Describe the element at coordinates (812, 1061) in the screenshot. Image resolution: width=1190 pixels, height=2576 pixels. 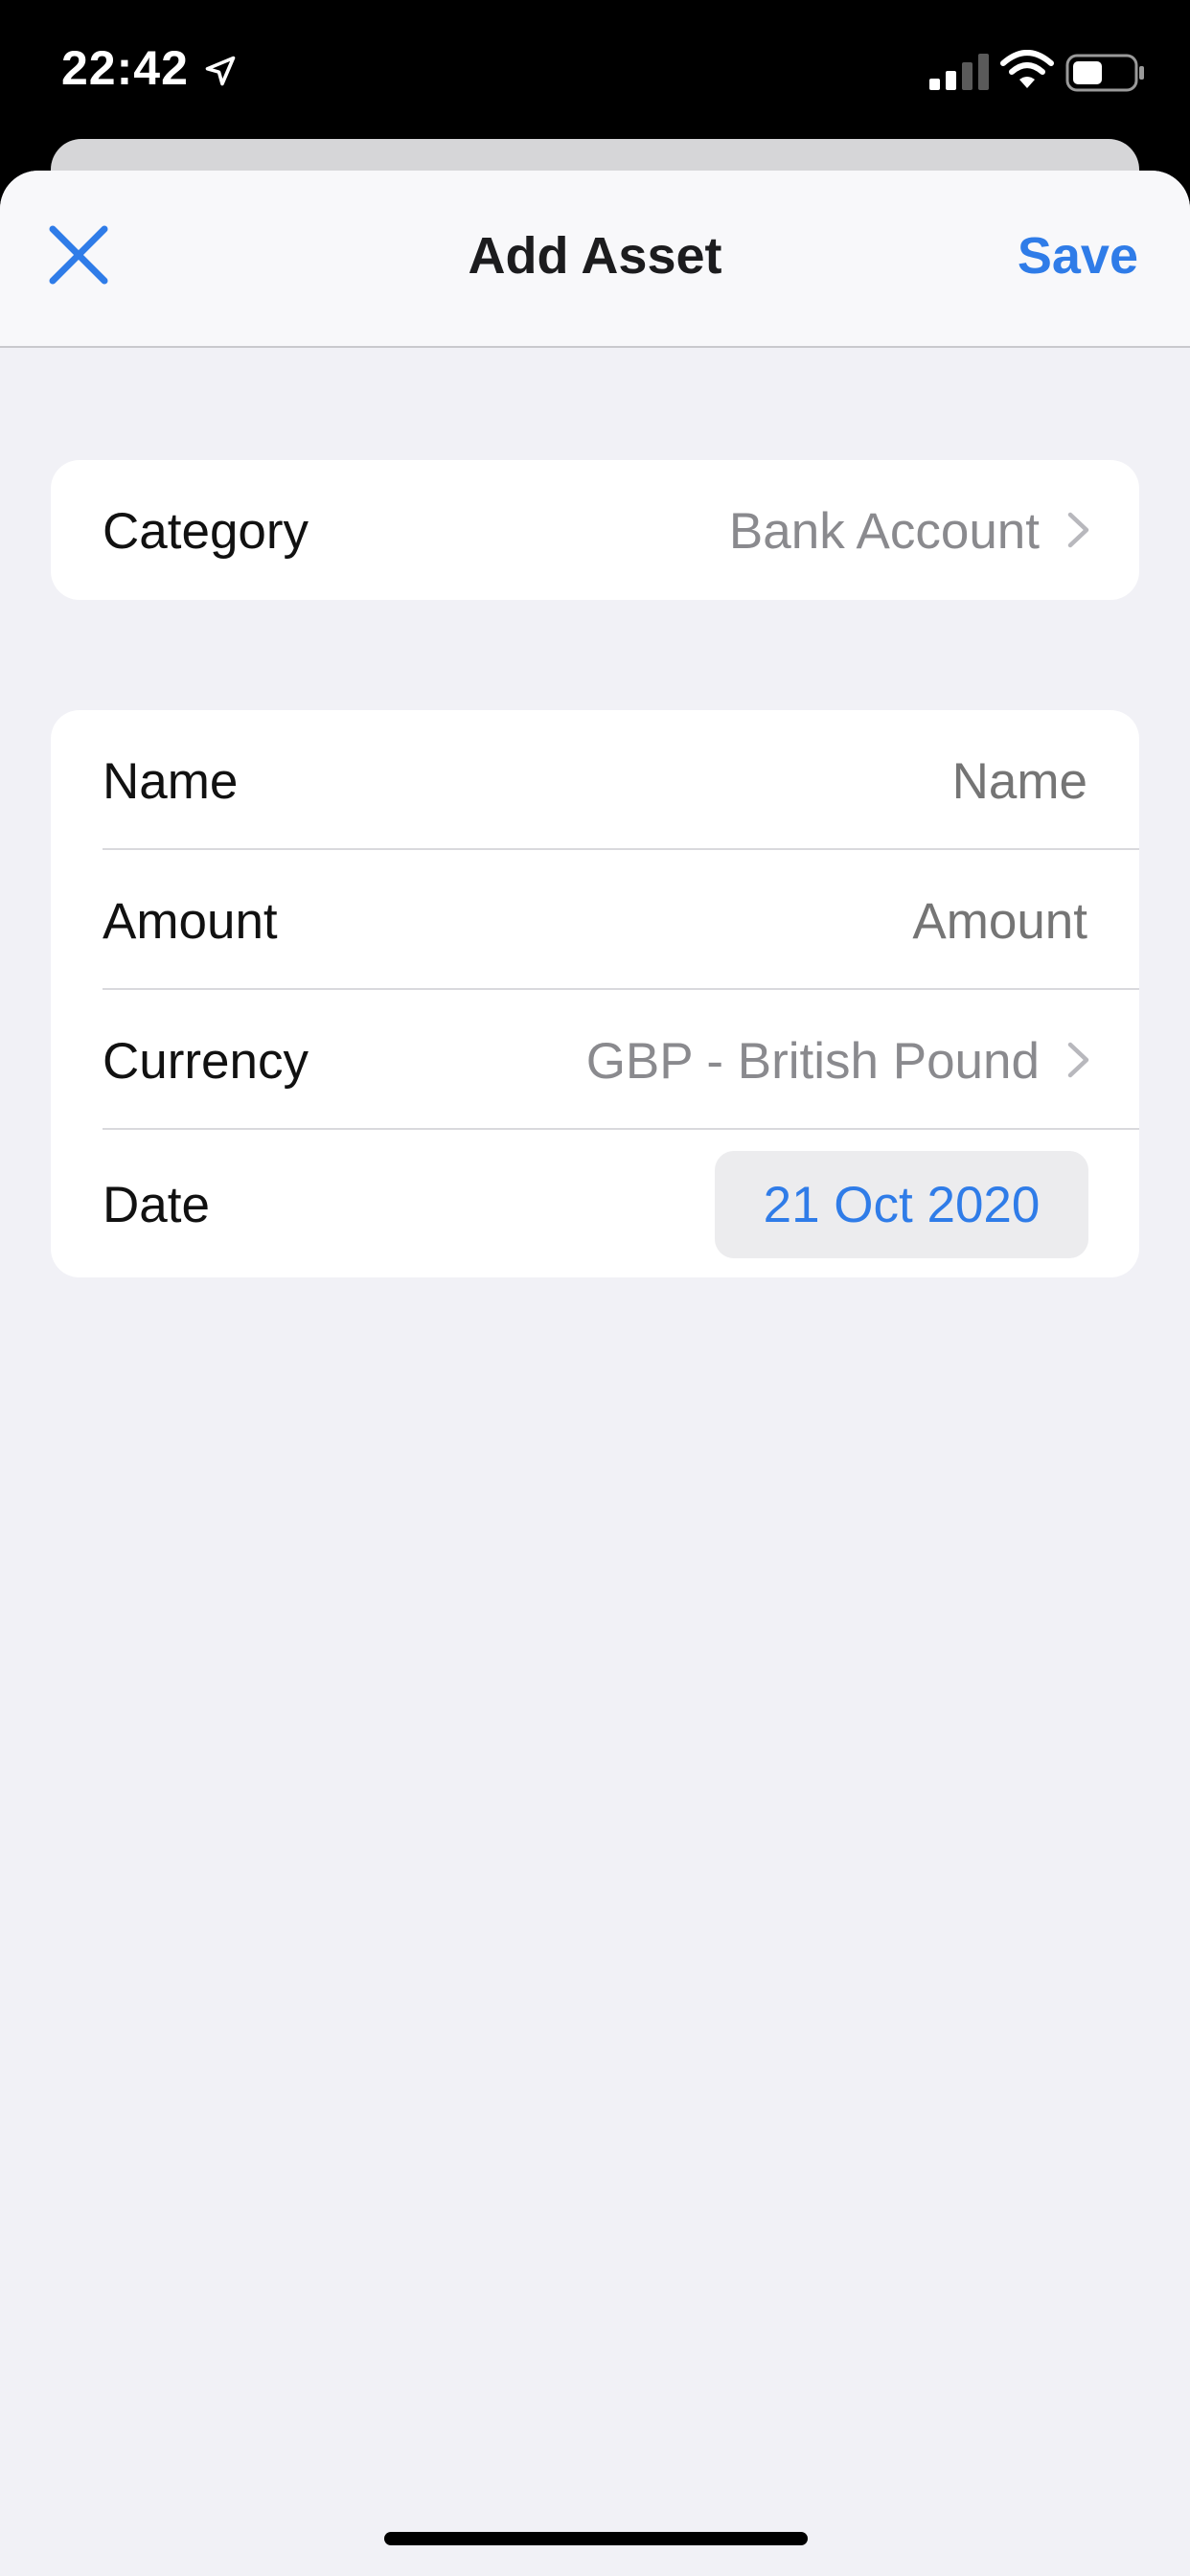
I see `currency-value: GBP - British Pound` at that location.